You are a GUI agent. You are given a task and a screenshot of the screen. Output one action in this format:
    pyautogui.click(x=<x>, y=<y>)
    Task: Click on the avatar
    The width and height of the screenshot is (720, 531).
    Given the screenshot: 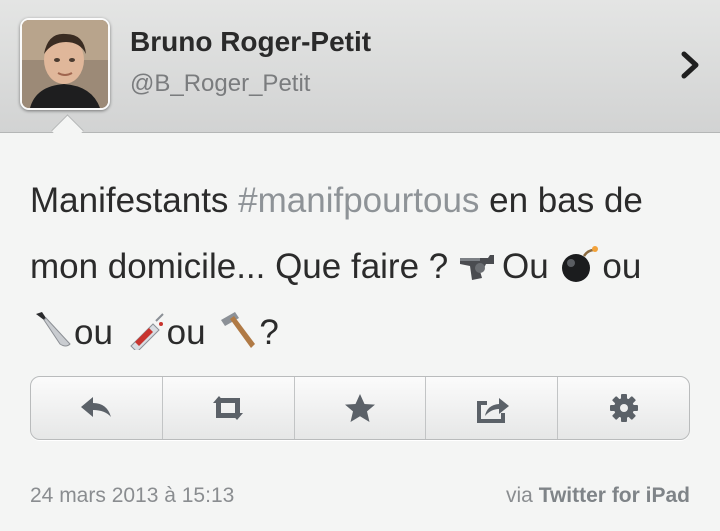 What is the action you would take?
    pyautogui.click(x=65, y=64)
    